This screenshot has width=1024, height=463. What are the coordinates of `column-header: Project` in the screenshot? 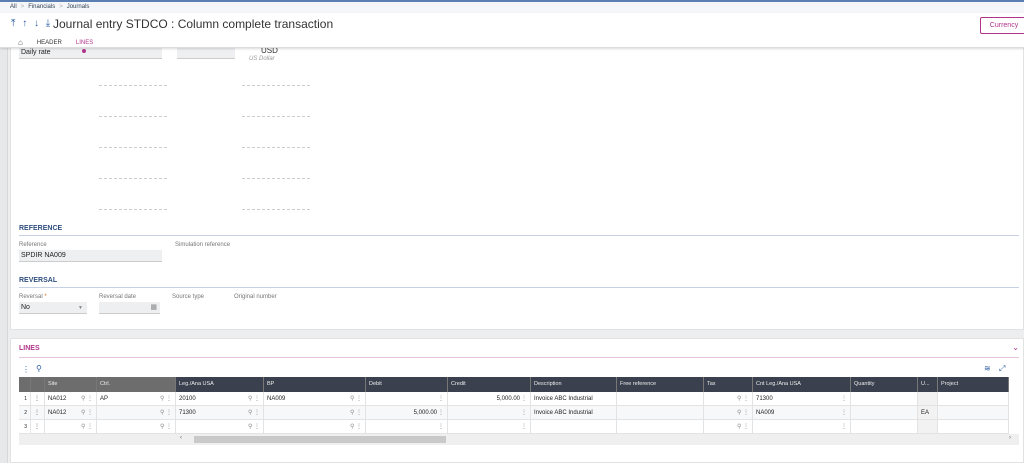 It's located at (973, 384).